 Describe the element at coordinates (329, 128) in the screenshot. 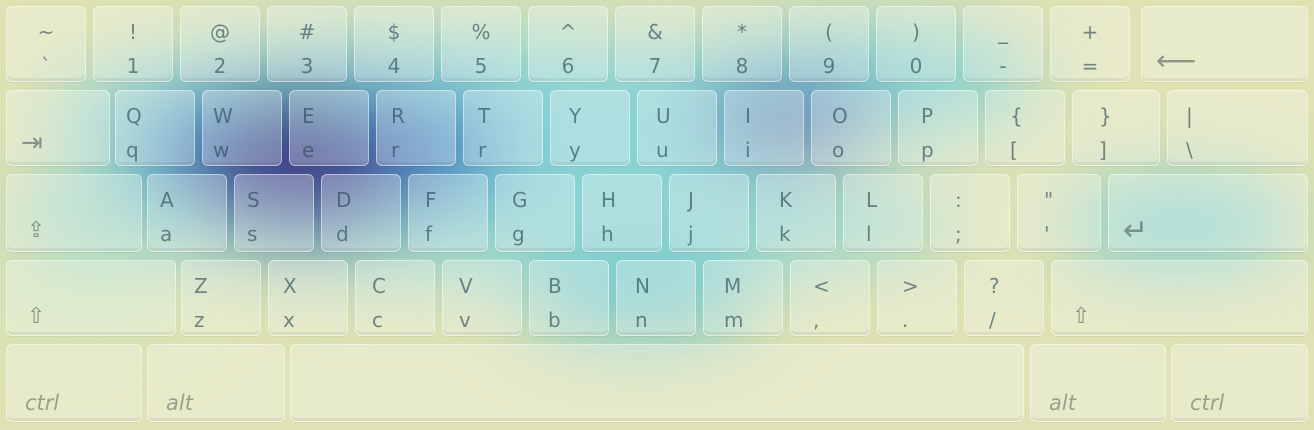

I see `key-e: Ee` at that location.